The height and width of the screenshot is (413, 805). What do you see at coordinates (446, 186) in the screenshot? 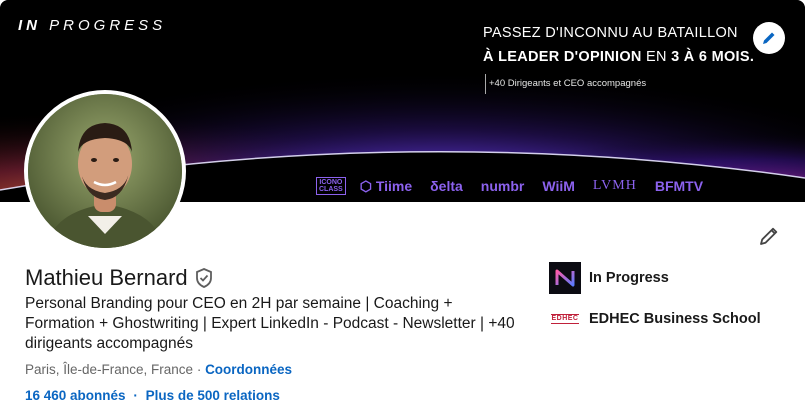
I see `logo-delta: δelta` at bounding box center [446, 186].